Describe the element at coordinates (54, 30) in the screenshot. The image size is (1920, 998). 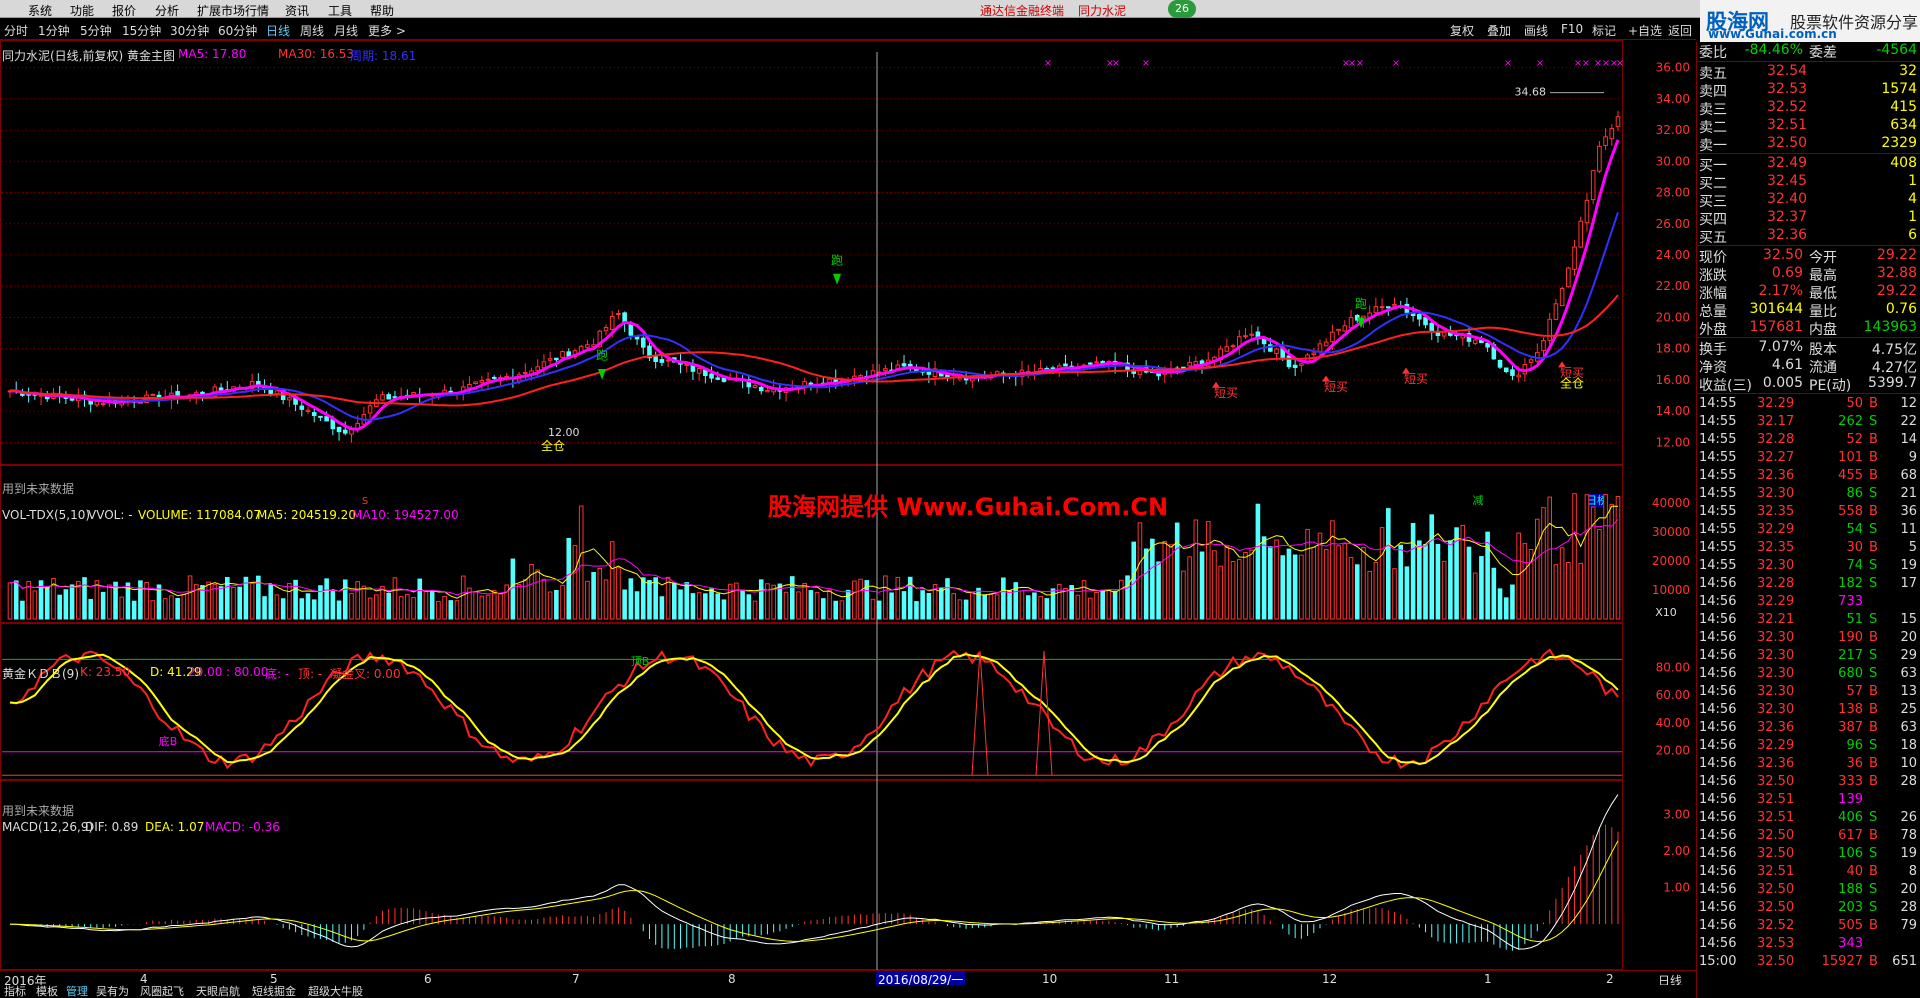
I see `period-tab-1min: 1分钟` at that location.